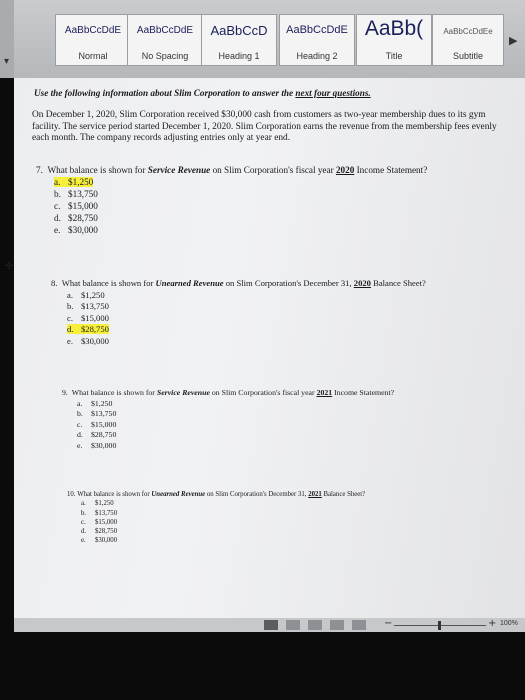 This screenshot has width=525, height=700. Describe the element at coordinates (509, 623) in the screenshot. I see `zoom-percent: 100%` at that location.